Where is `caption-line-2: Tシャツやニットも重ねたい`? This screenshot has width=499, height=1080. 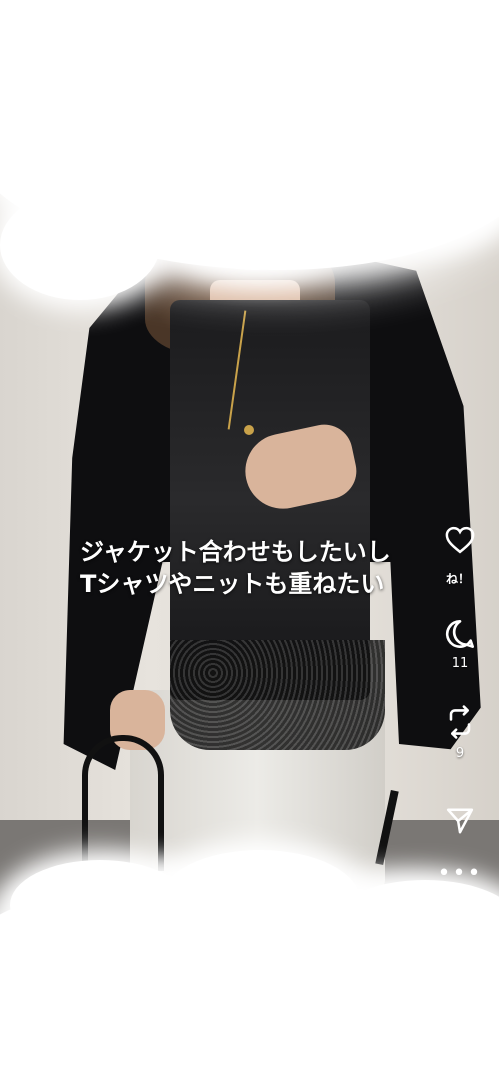 caption-line-2: Tシャツやニットも重ねたい is located at coordinates (232, 584).